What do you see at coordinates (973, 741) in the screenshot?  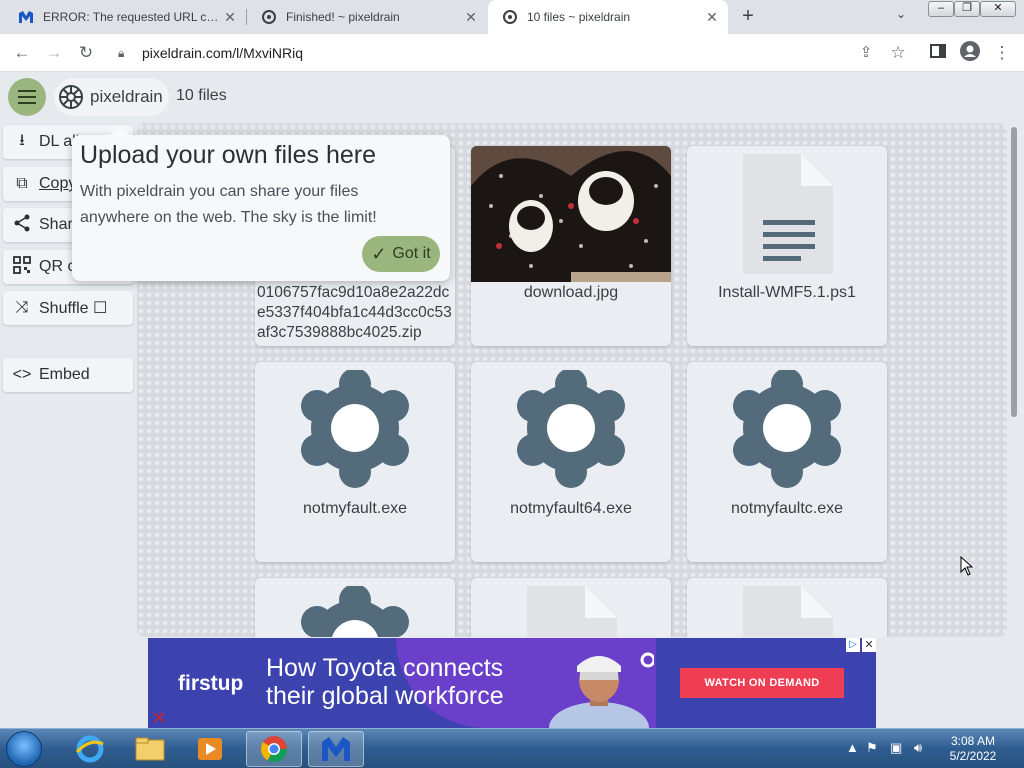 I see `clock-time: 3:08 AM` at bounding box center [973, 741].